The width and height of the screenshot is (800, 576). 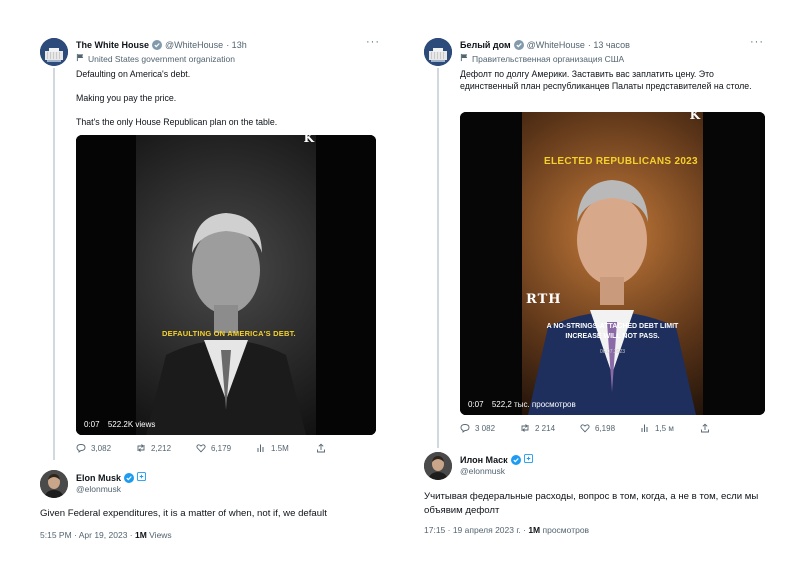 What do you see at coordinates (101, 448) in the screenshot?
I see `reply-count: 3,082` at bounding box center [101, 448].